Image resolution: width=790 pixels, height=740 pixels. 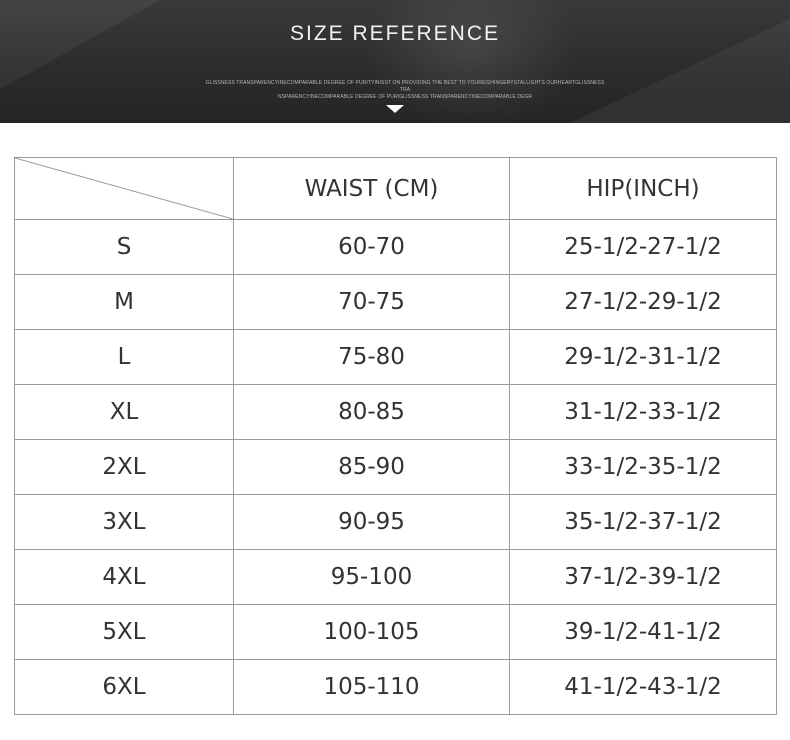 I want to click on cell-size: 4XL, so click(x=124, y=577).